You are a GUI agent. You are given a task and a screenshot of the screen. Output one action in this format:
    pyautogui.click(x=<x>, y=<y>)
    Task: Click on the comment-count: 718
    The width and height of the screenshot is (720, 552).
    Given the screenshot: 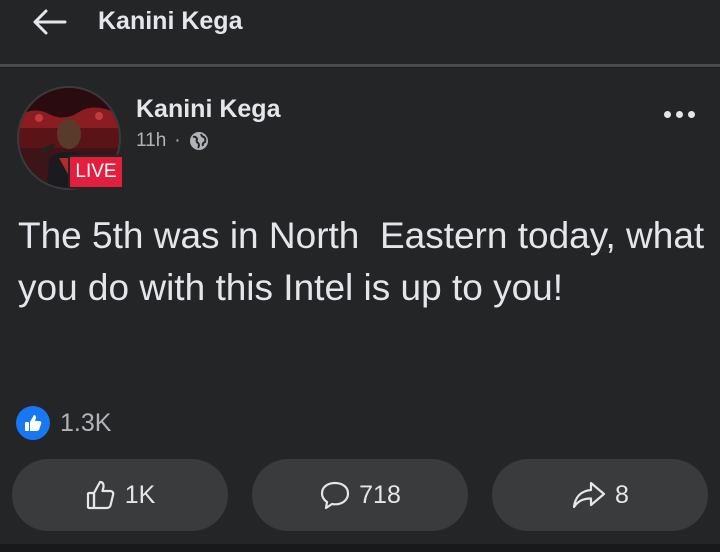 What is the action you would take?
    pyautogui.click(x=380, y=494)
    